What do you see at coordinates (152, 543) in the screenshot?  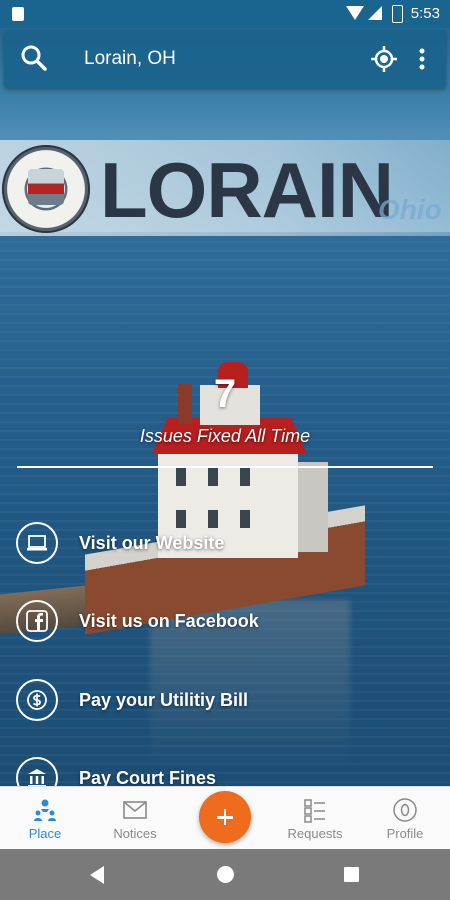 I see `action-label: Visit our Website` at bounding box center [152, 543].